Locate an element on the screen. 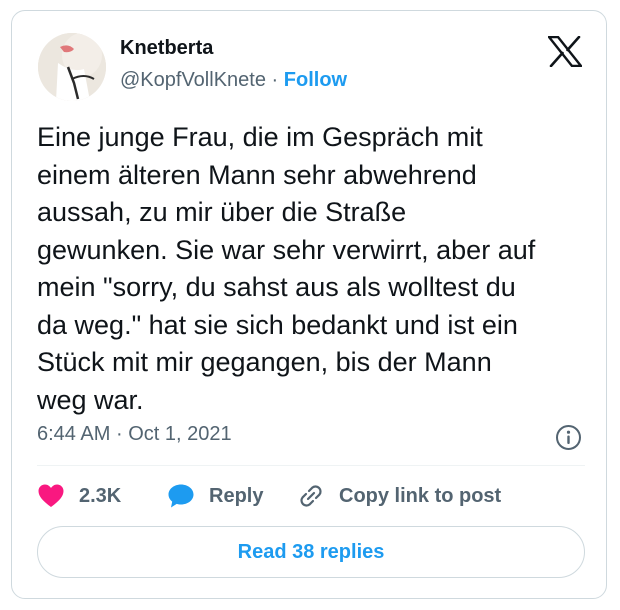  tweet-time: 6:44 AM is located at coordinates (74, 434).